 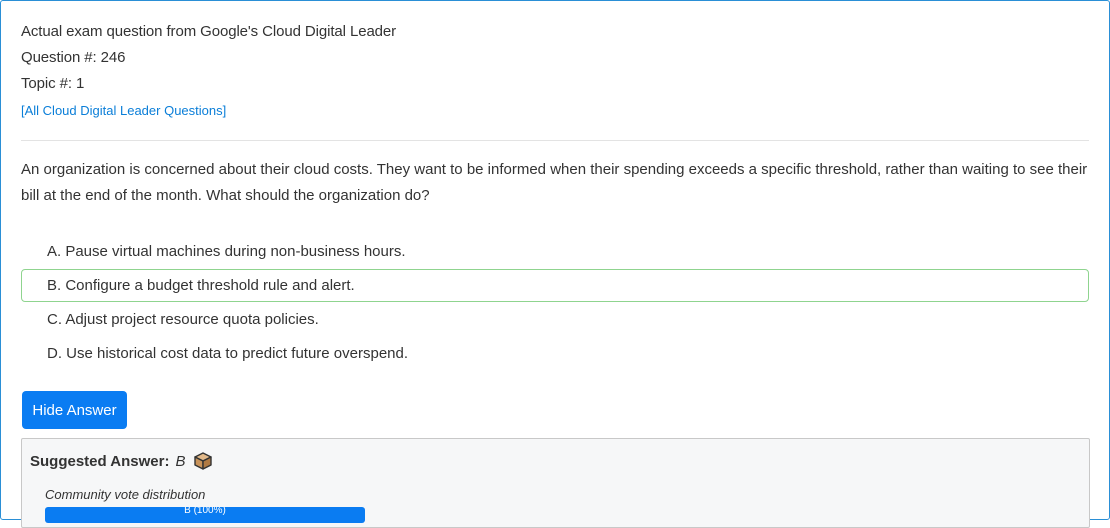 I want to click on divider, so click(x=555, y=140).